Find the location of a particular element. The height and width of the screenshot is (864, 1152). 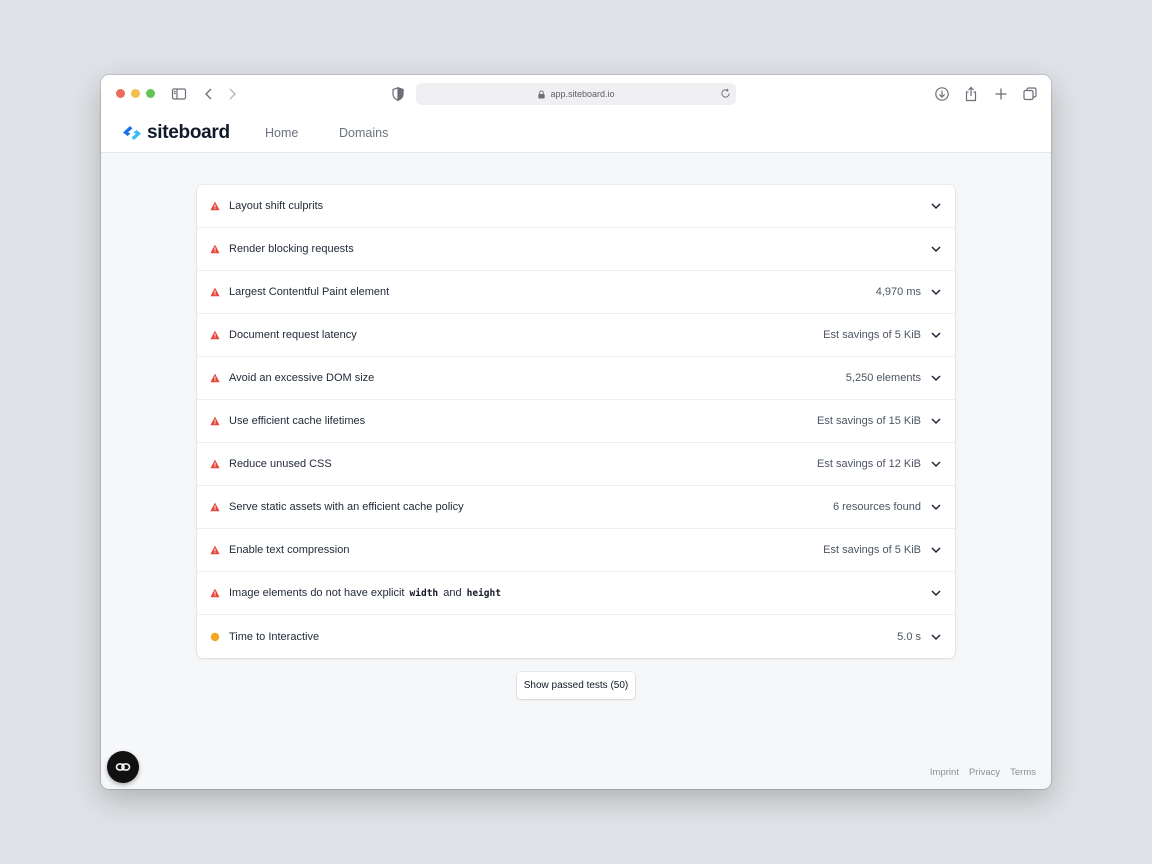

window-controls is located at coordinates (135, 93).